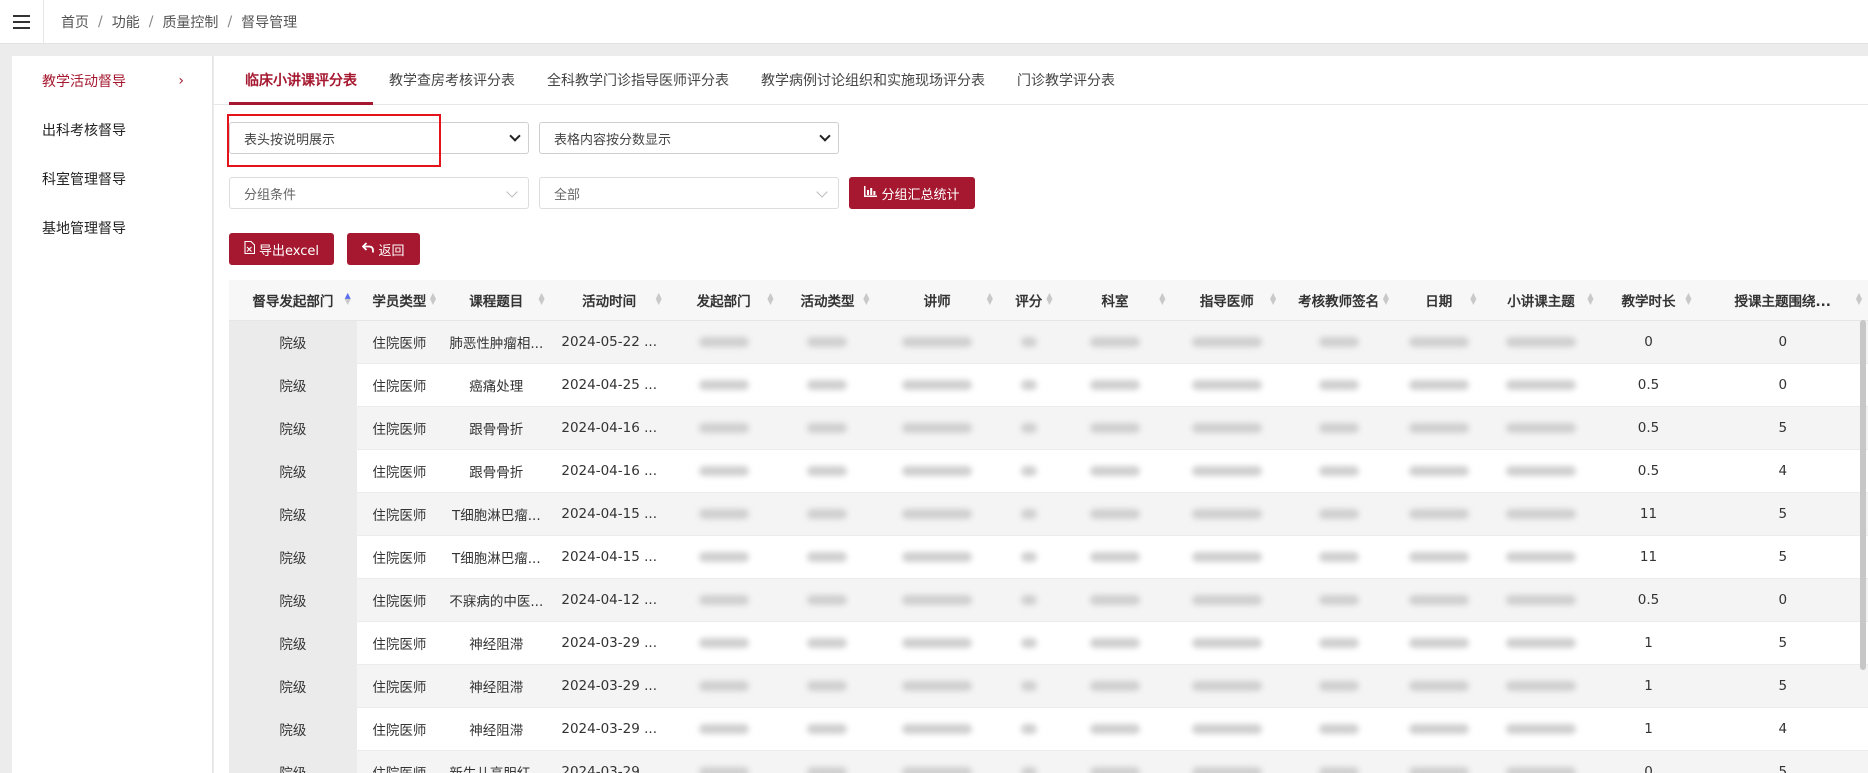 This screenshot has width=1868, height=773. What do you see at coordinates (281, 249) in the screenshot?
I see `export-excel-button: 导出excel` at bounding box center [281, 249].